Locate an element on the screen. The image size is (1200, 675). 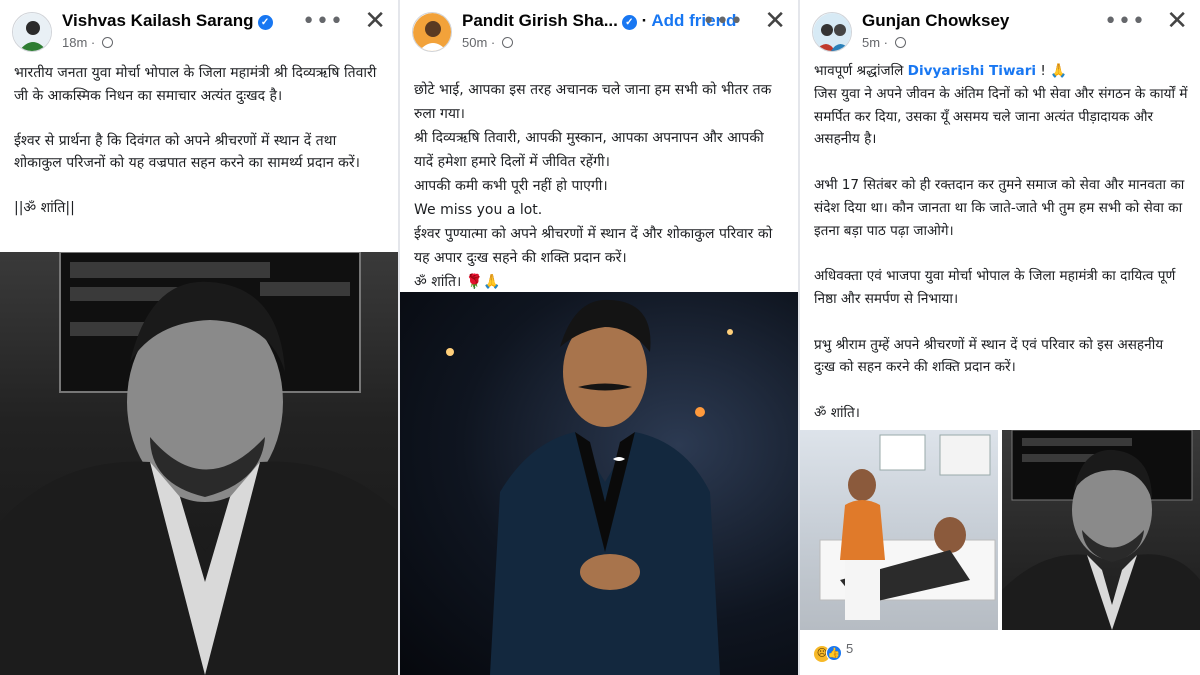
post-time: 5m is located at coordinates (871, 42).